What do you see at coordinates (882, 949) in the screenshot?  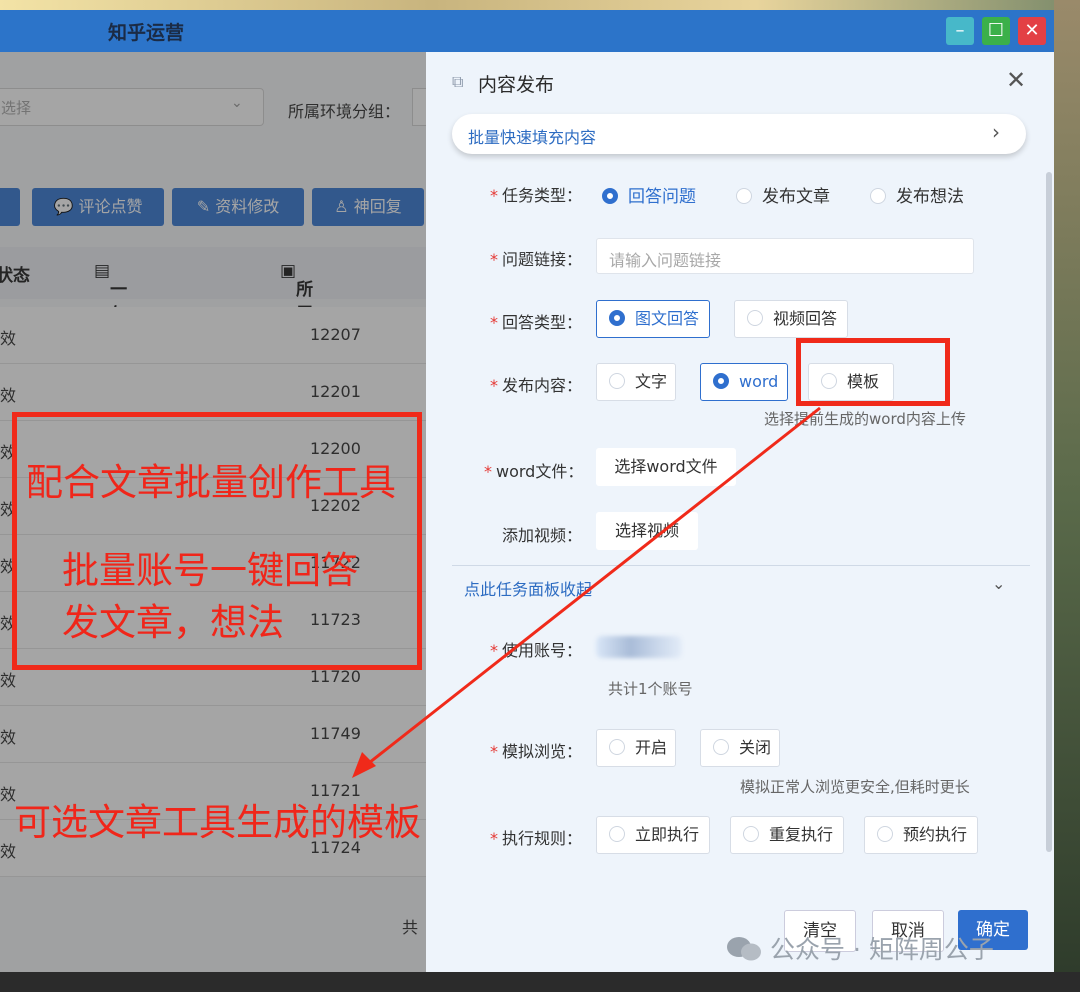 I see `watermark-text: 公众号 · 矩阵周公子` at bounding box center [882, 949].